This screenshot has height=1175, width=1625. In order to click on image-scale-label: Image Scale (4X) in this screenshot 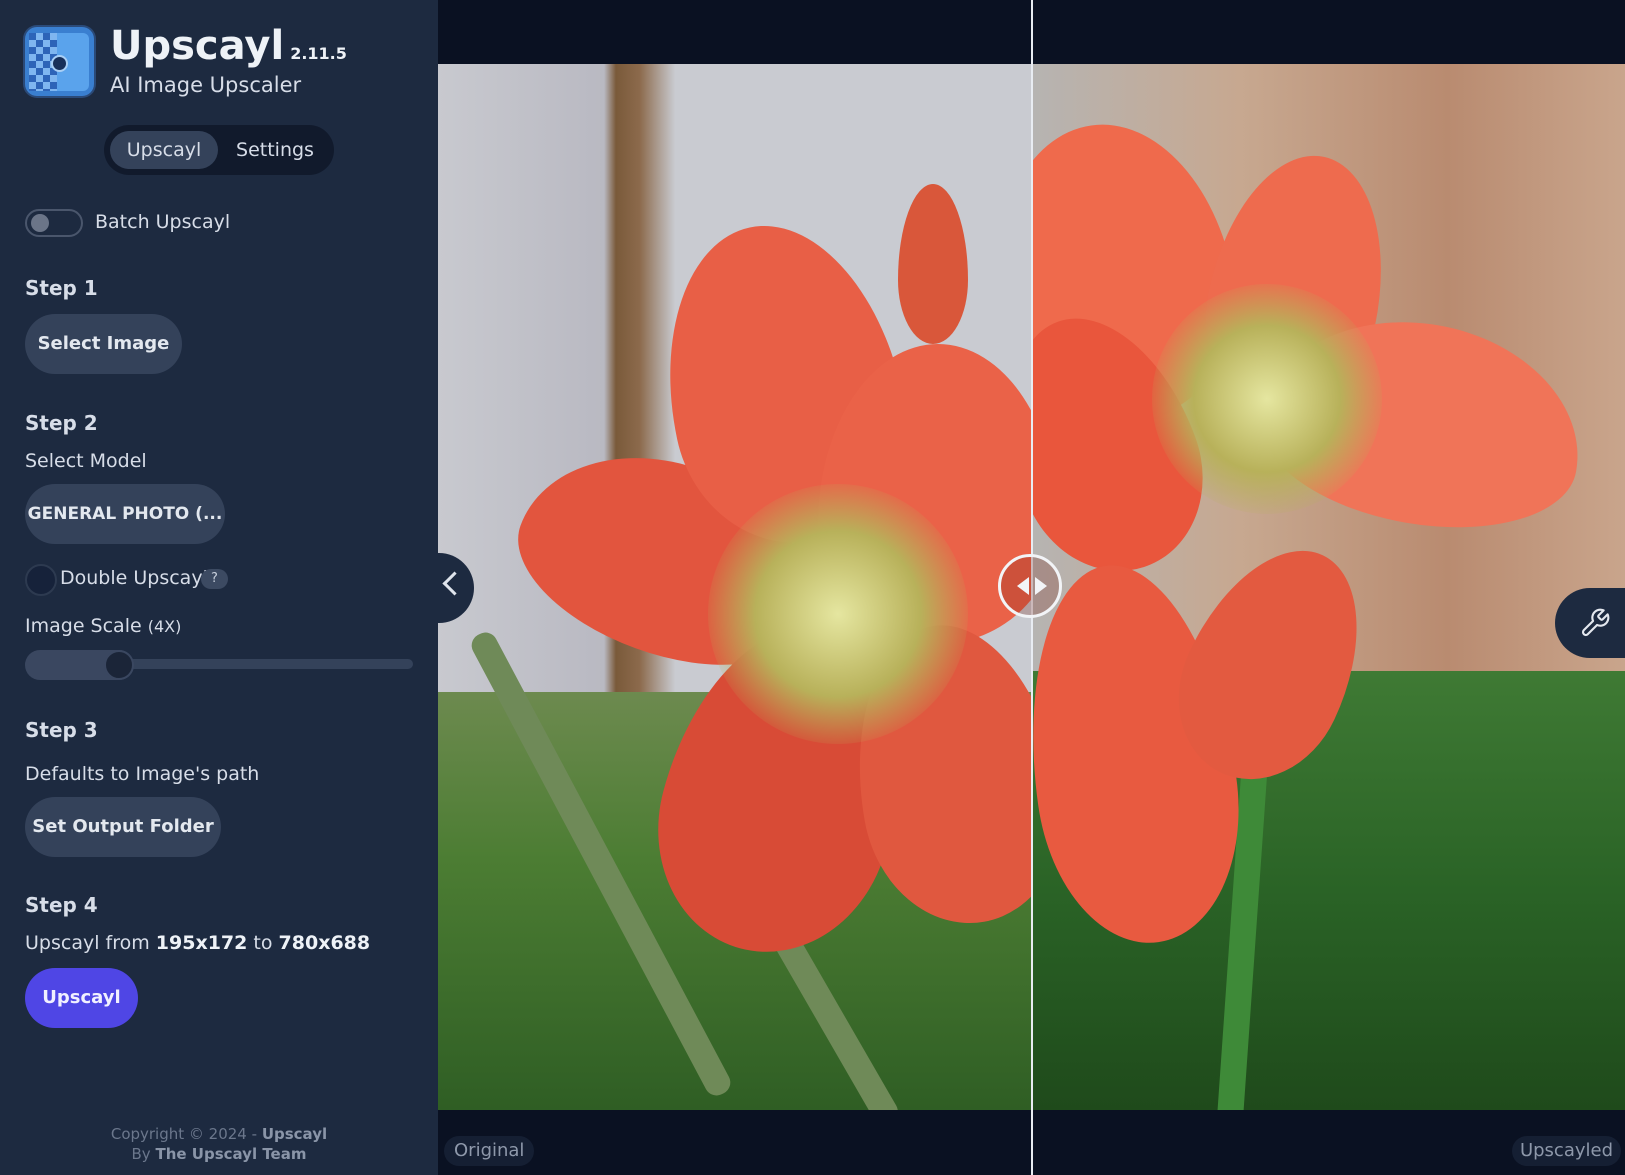, I will do `click(103, 626)`.